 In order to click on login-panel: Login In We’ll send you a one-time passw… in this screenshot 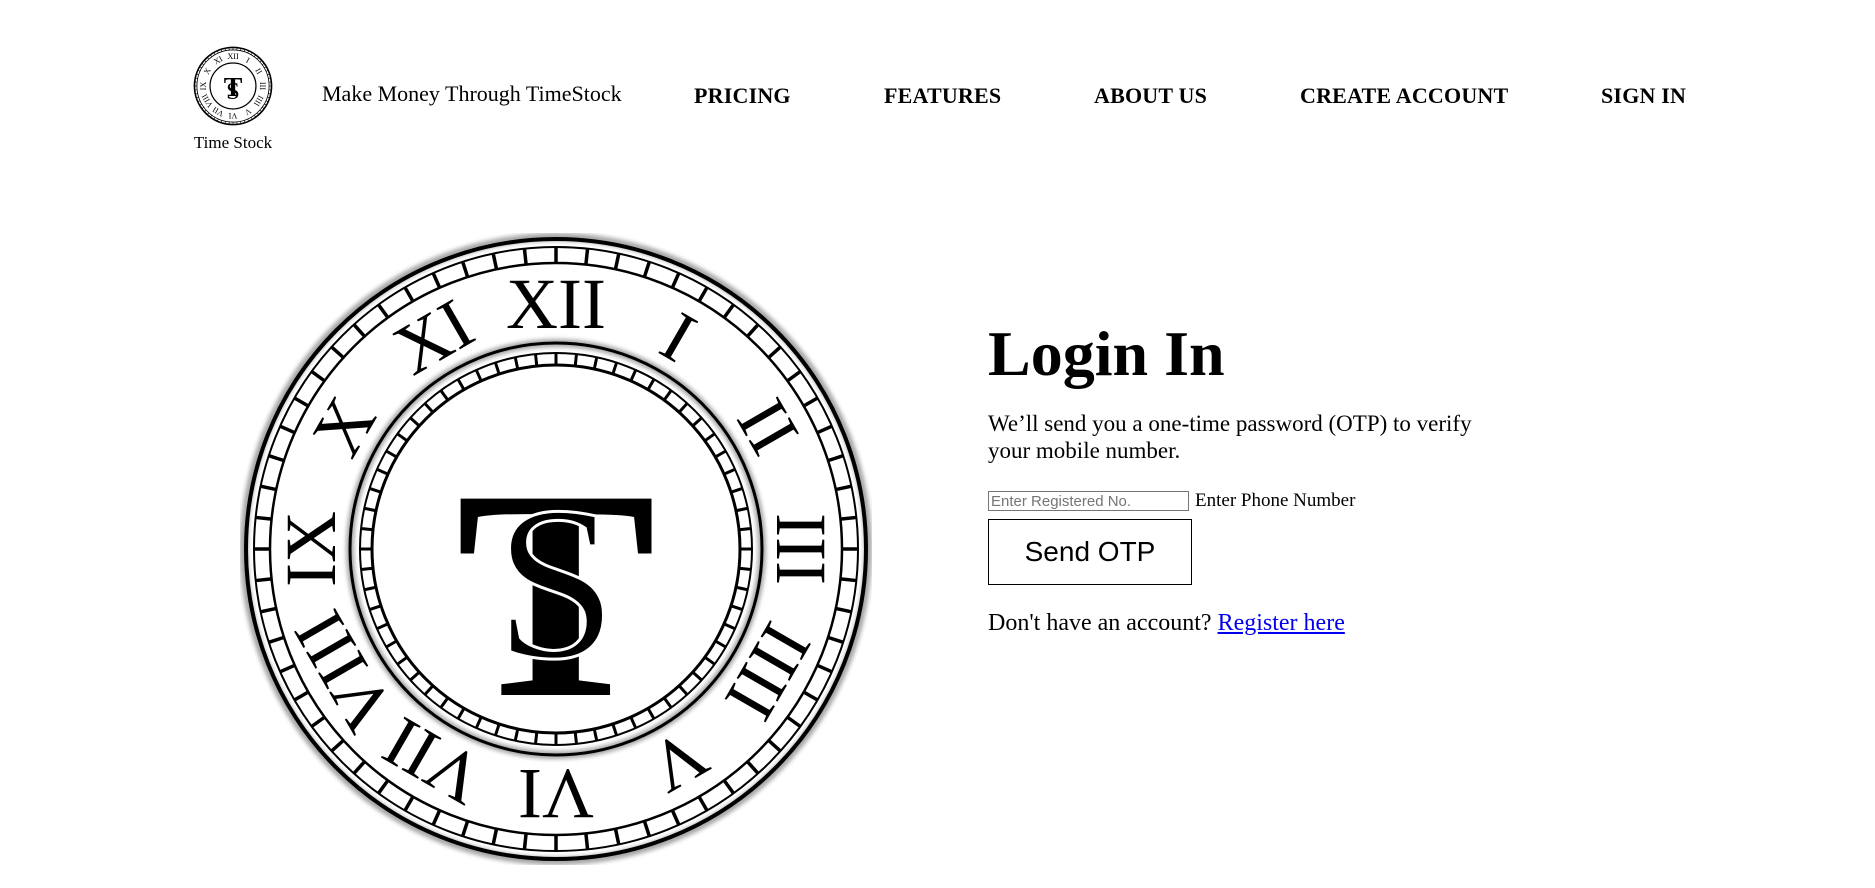, I will do `click(1248, 477)`.